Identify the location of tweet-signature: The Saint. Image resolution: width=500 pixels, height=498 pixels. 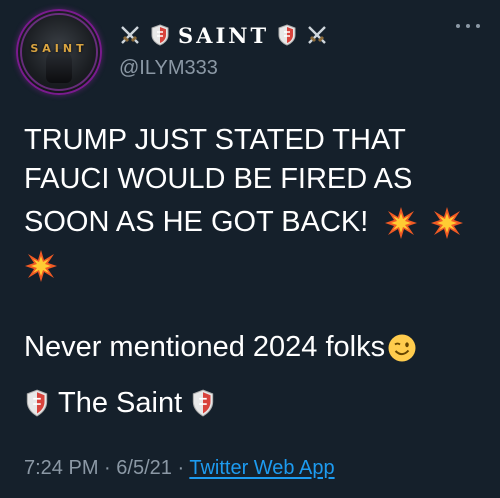
(120, 403).